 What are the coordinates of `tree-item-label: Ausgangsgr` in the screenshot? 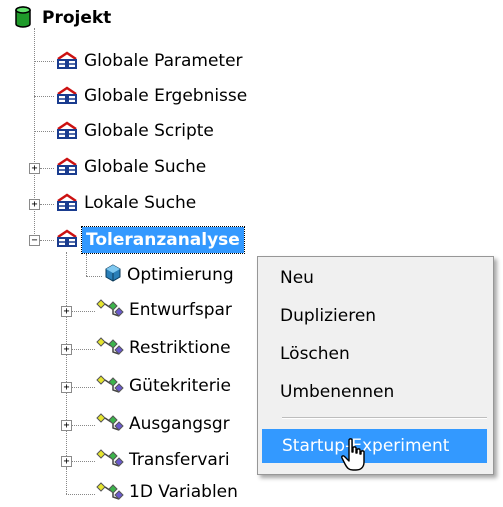 It's located at (179, 424).